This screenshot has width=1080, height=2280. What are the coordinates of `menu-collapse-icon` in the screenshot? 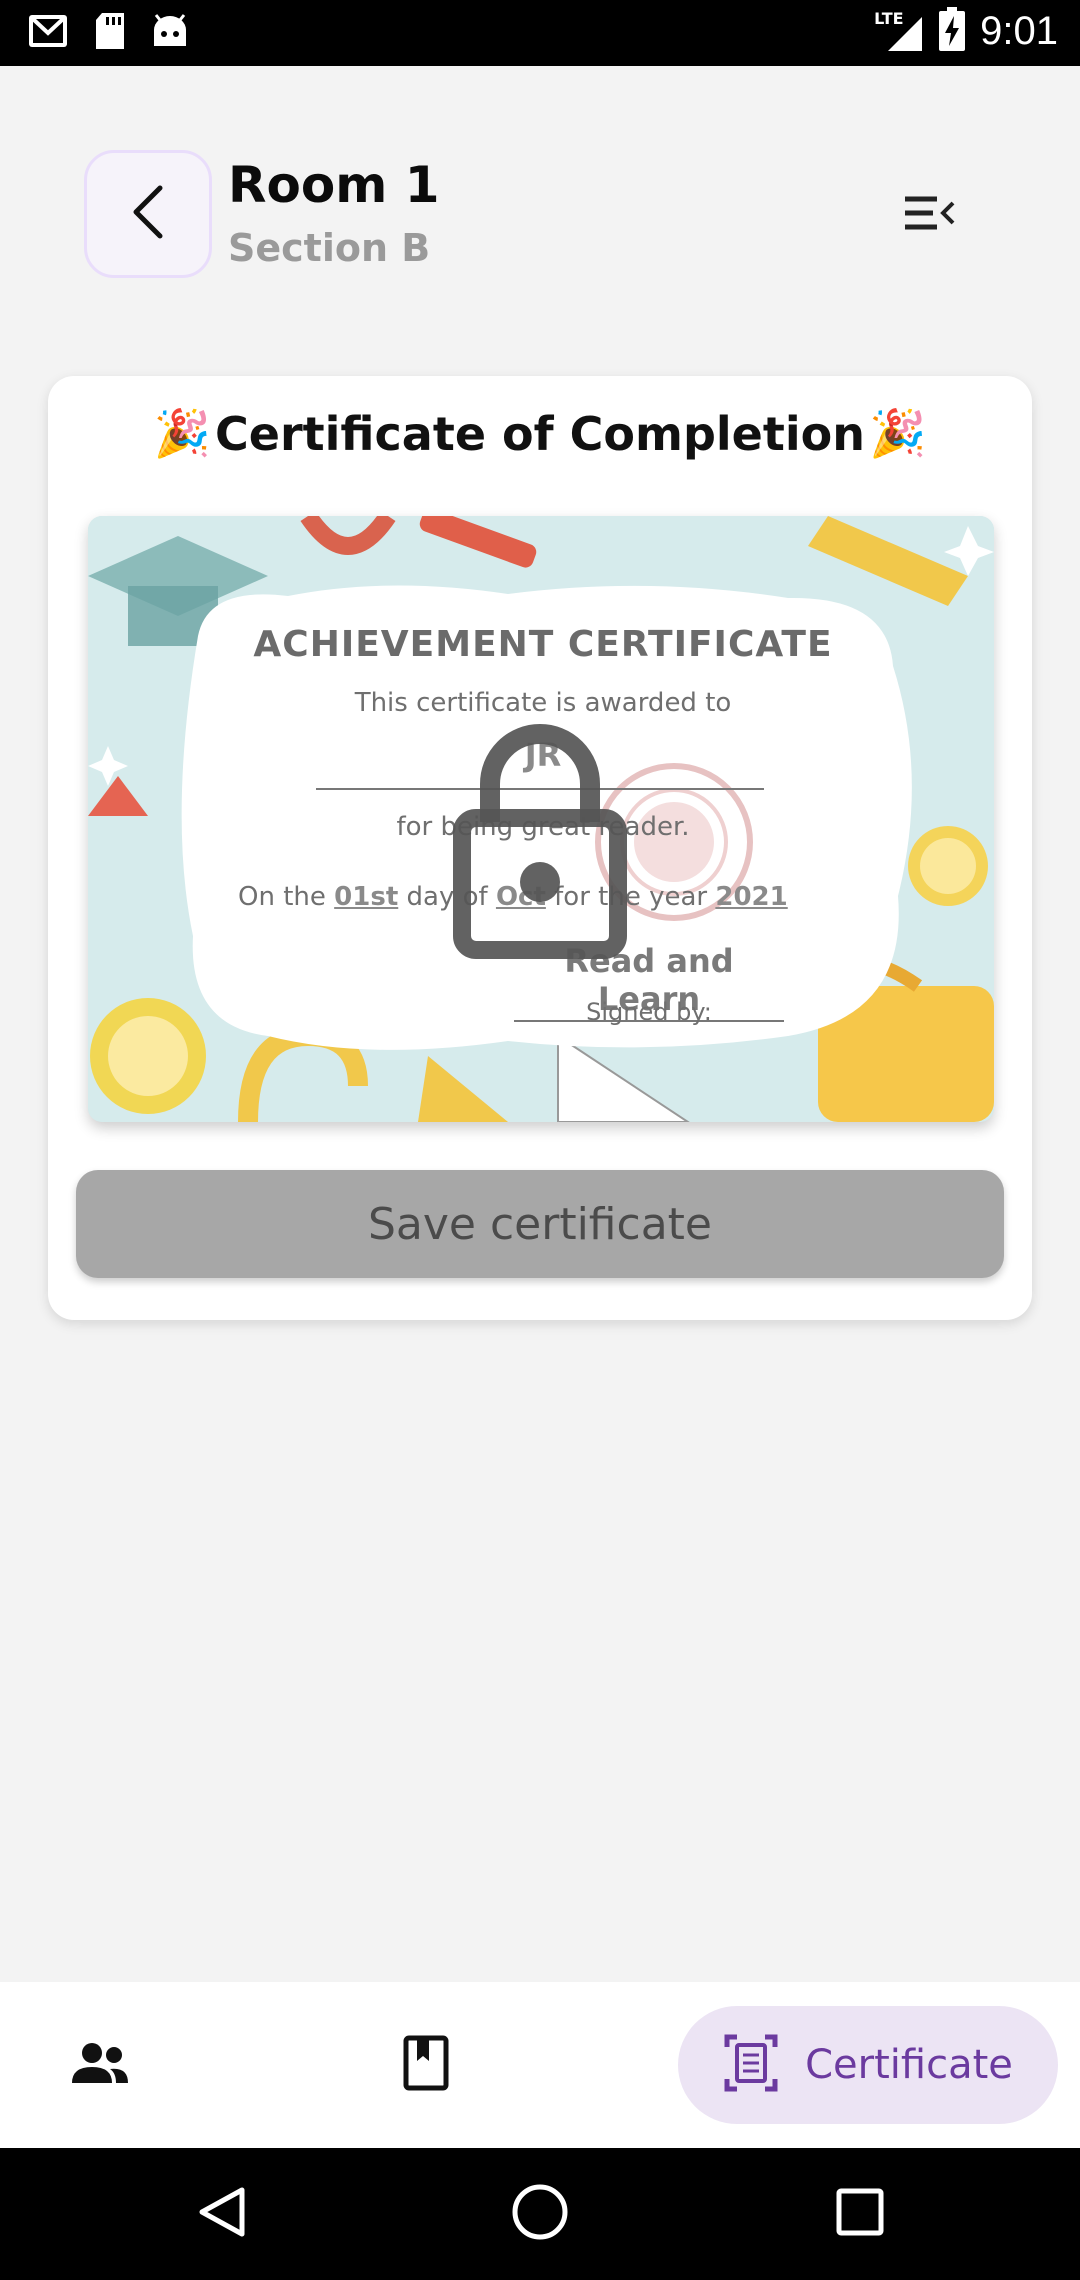 It's located at (930, 215).